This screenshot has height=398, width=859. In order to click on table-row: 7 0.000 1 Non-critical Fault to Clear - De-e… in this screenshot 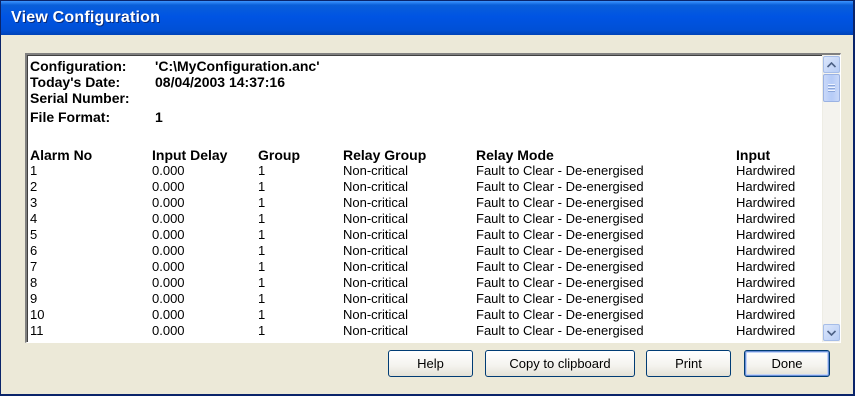, I will do `click(425, 267)`.